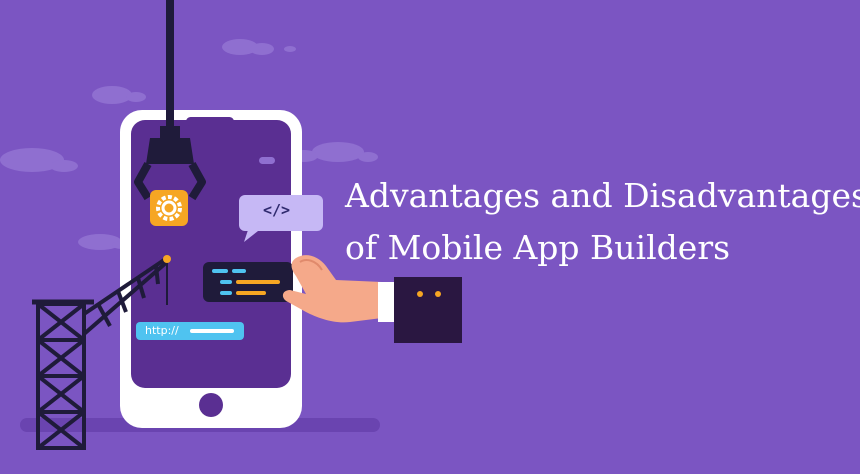 The width and height of the screenshot is (860, 474). What do you see at coordinates (211, 405) in the screenshot?
I see `home-button-icon` at bounding box center [211, 405].